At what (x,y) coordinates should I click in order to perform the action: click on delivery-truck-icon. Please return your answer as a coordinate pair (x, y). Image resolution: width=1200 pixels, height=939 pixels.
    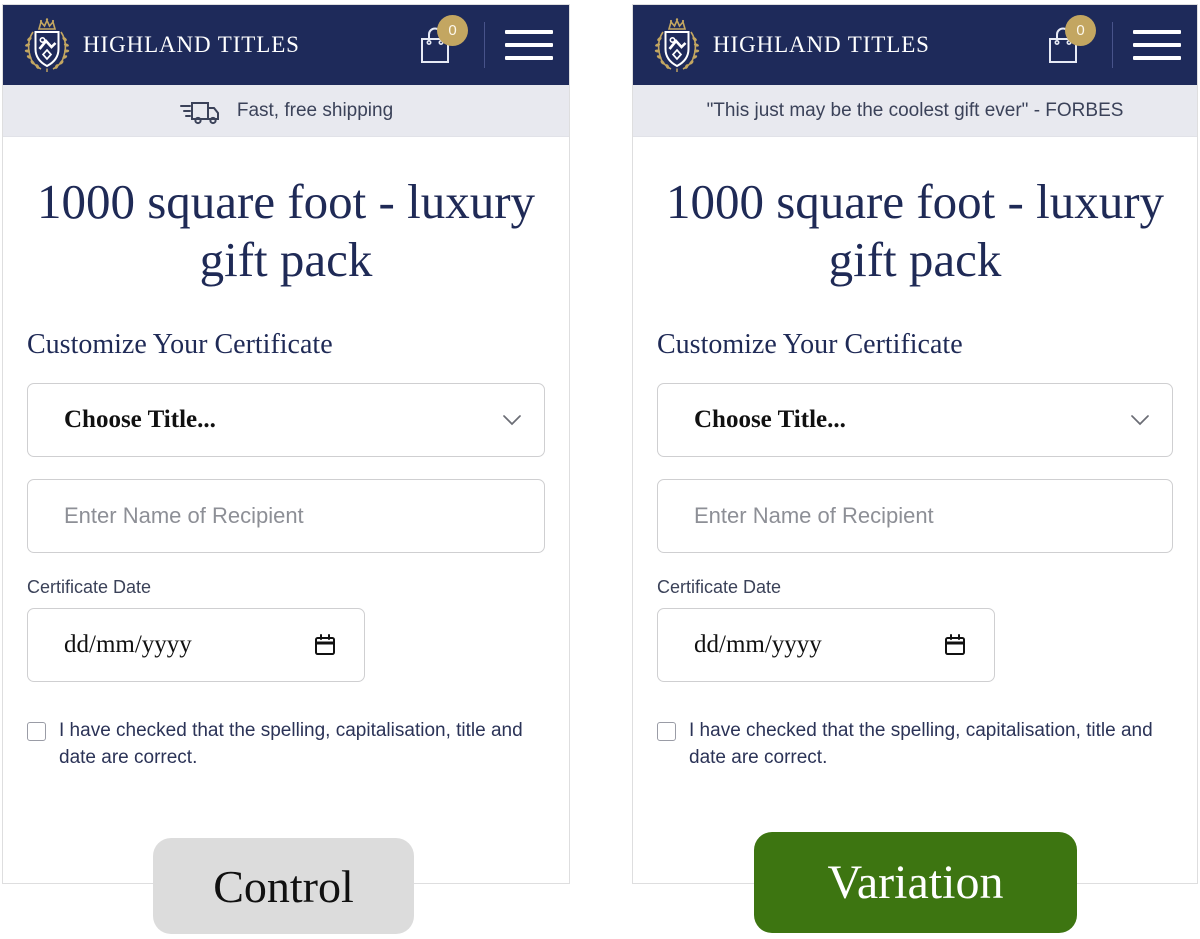
    Looking at the image, I should click on (199, 112).